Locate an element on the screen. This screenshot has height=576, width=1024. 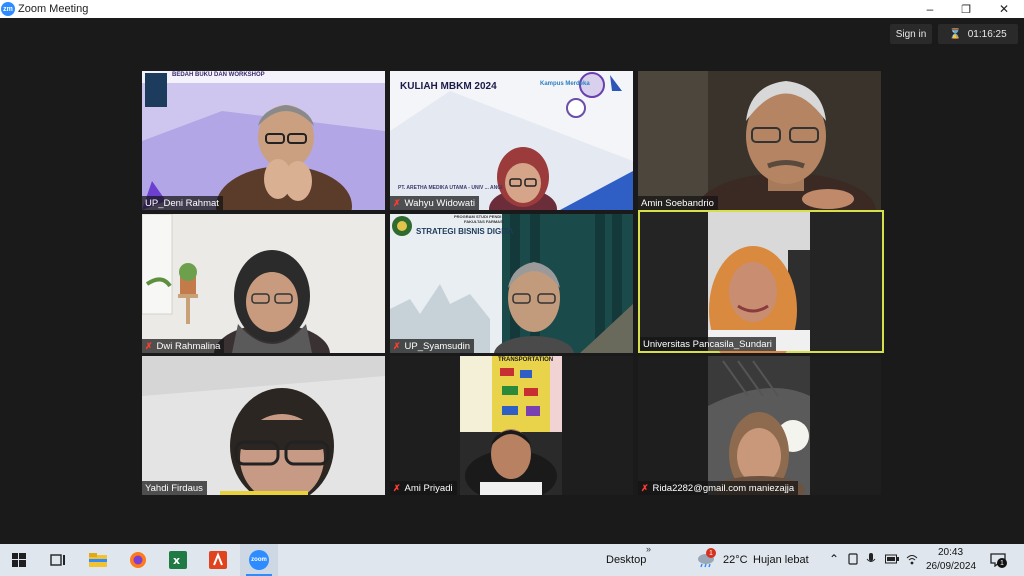
video-tile: Amin Soebandrio is located at coordinates (759, 140).